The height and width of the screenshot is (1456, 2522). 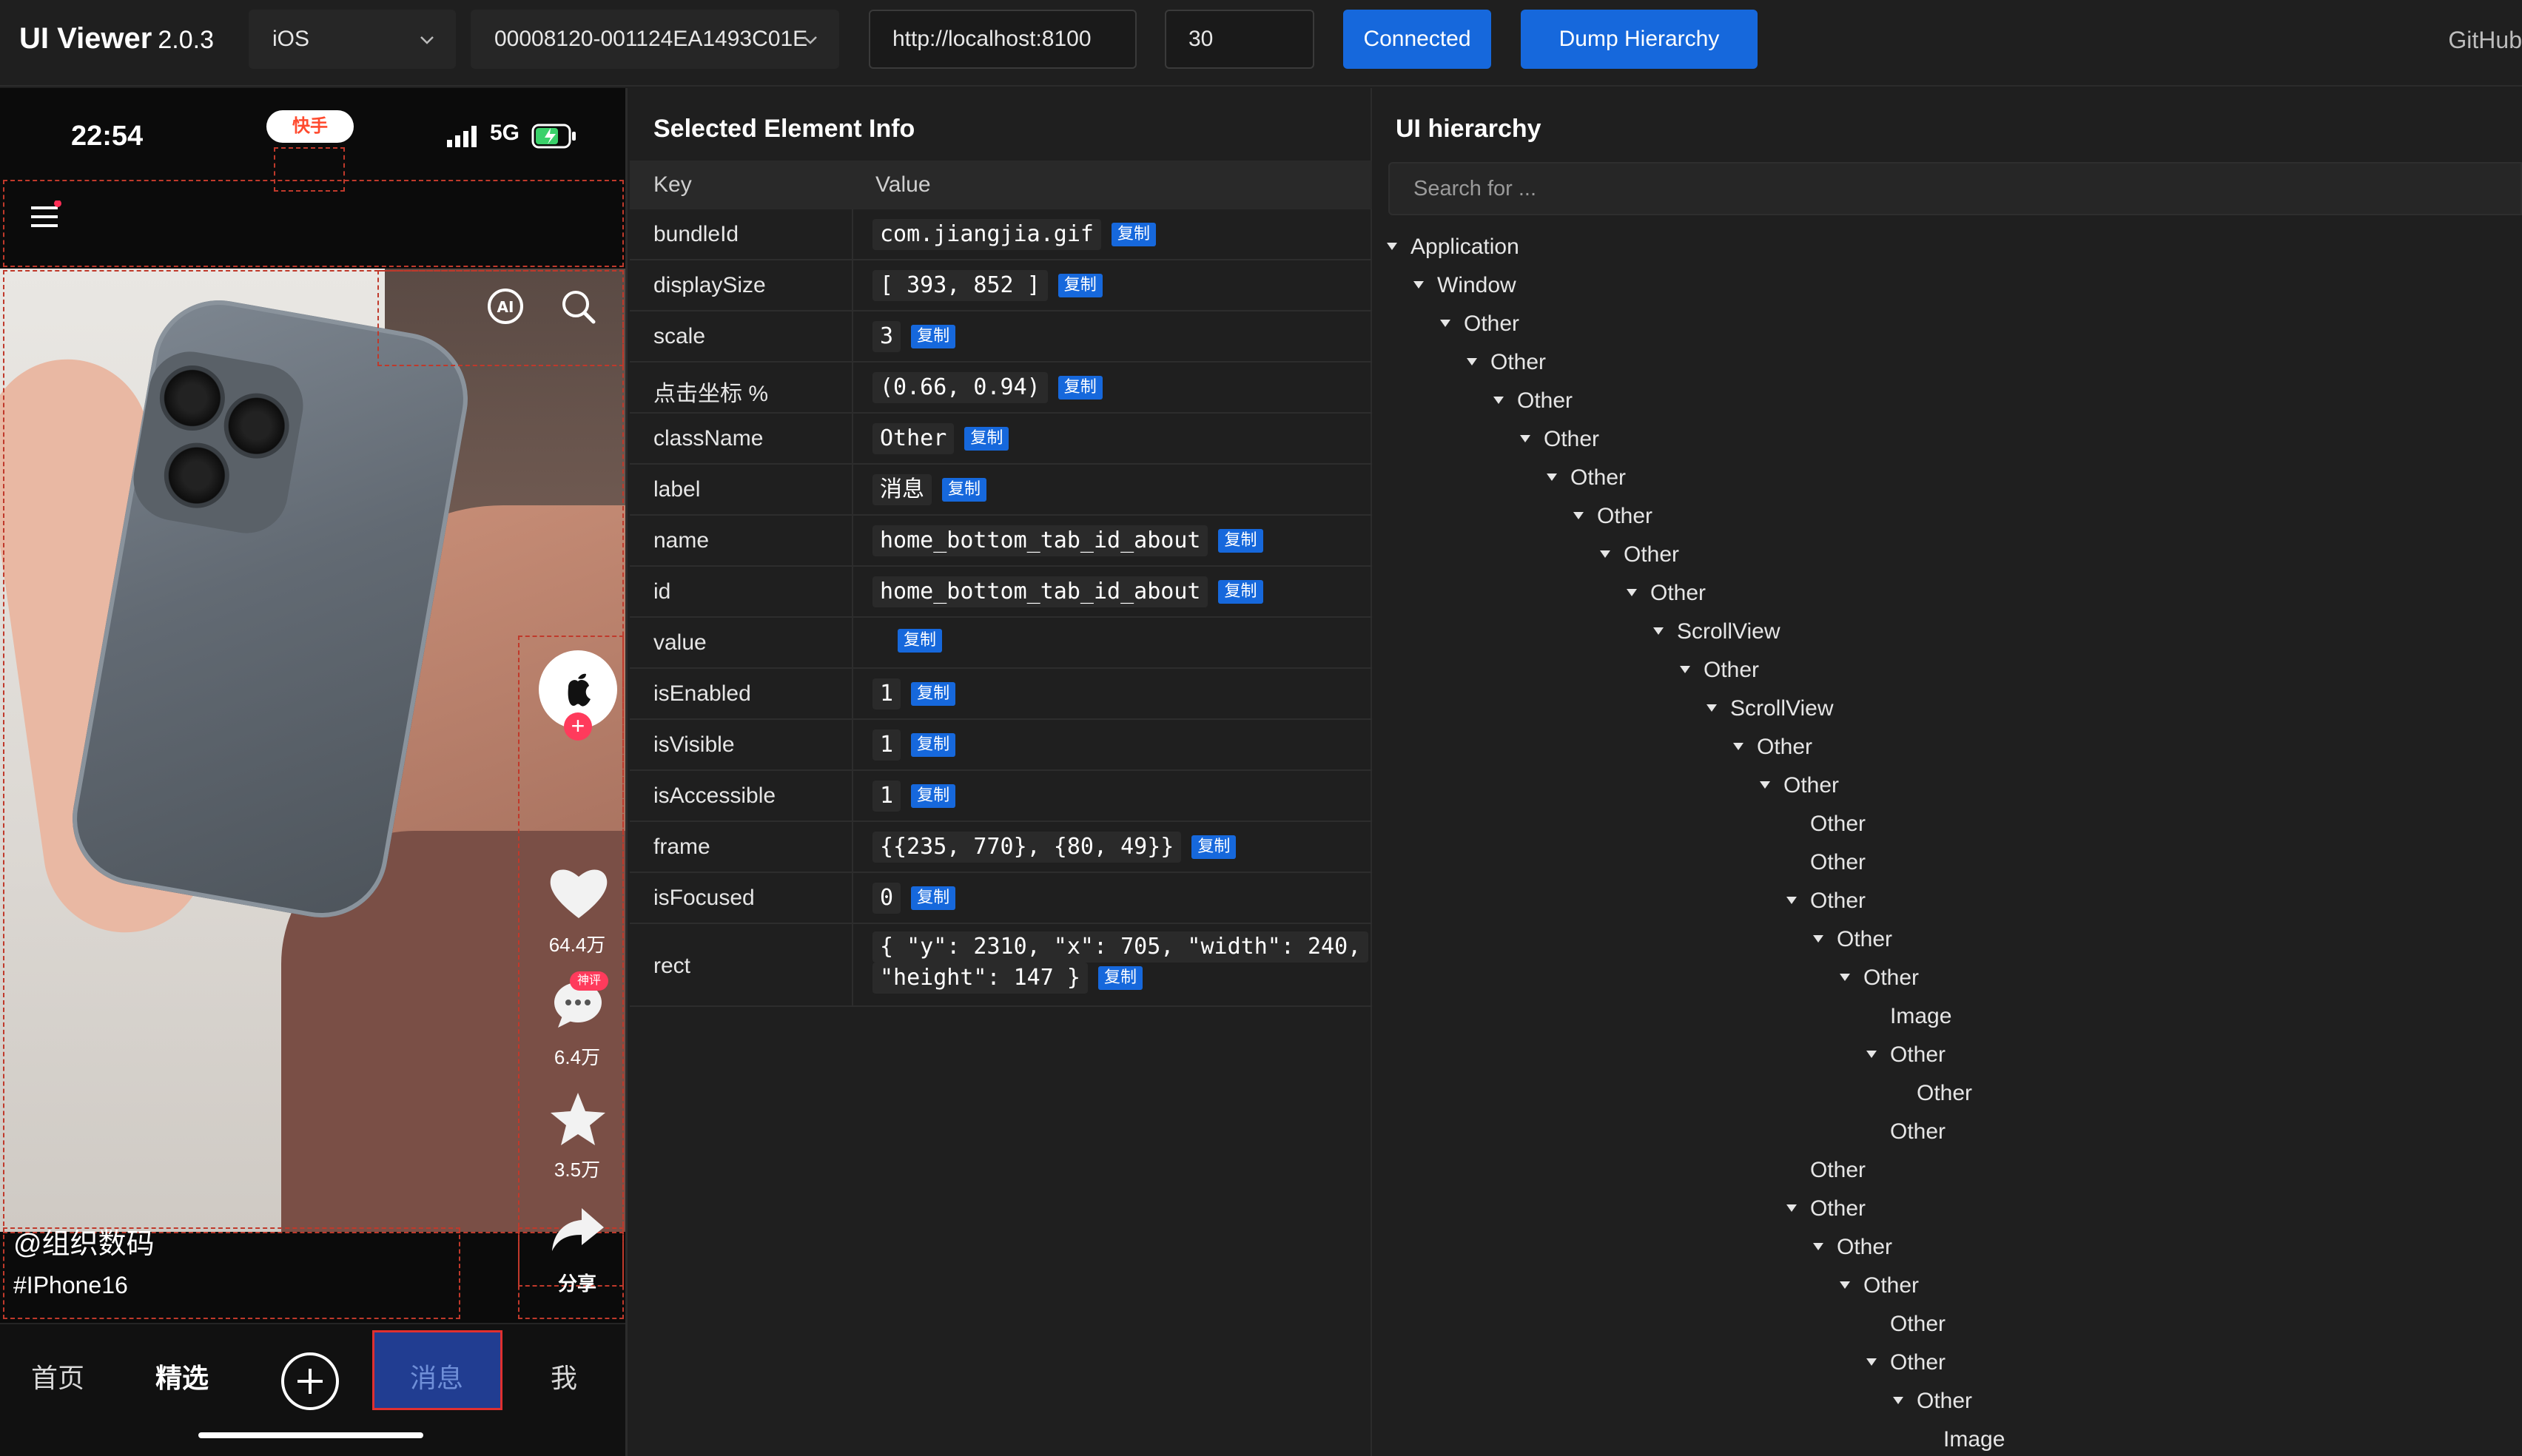 What do you see at coordinates (352, 39) in the screenshot?
I see `platform-select: iOS` at bounding box center [352, 39].